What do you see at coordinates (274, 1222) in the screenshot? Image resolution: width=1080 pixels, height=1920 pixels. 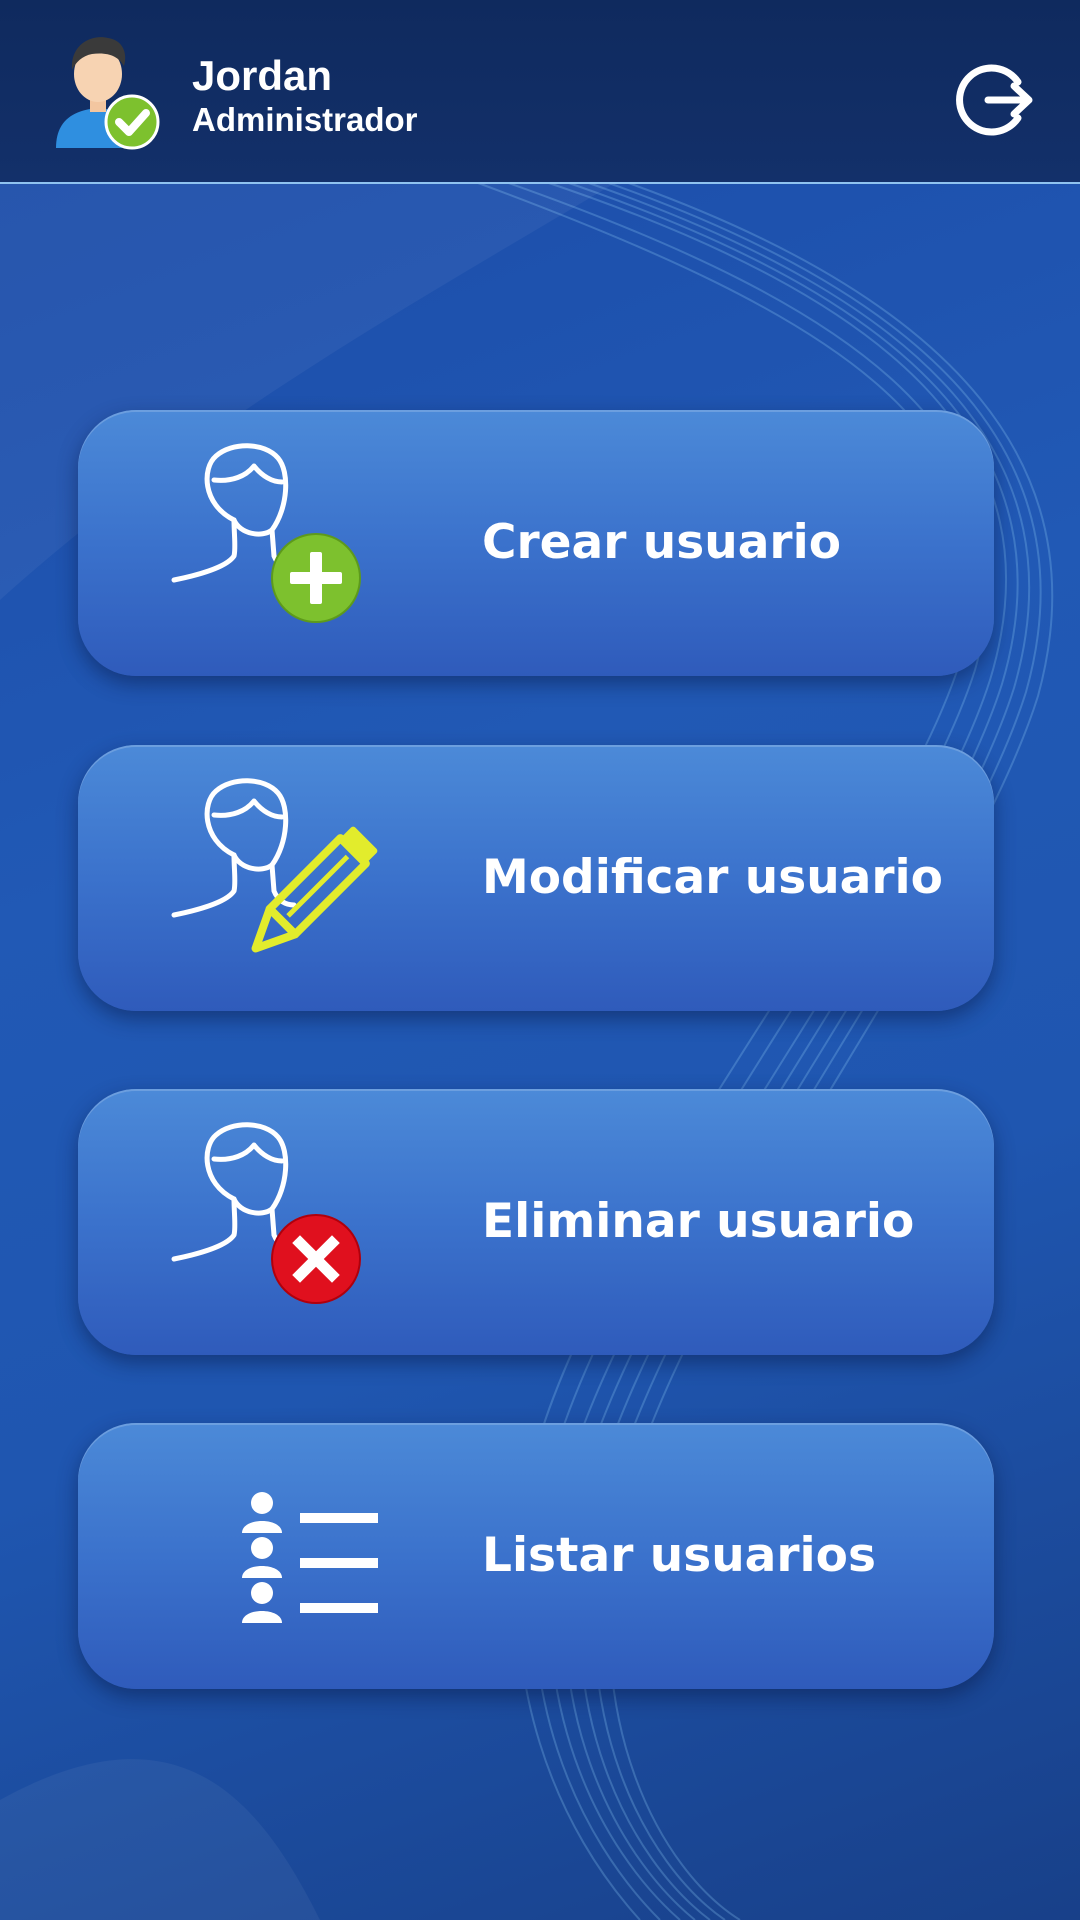 I see `user-delete-icon` at bounding box center [274, 1222].